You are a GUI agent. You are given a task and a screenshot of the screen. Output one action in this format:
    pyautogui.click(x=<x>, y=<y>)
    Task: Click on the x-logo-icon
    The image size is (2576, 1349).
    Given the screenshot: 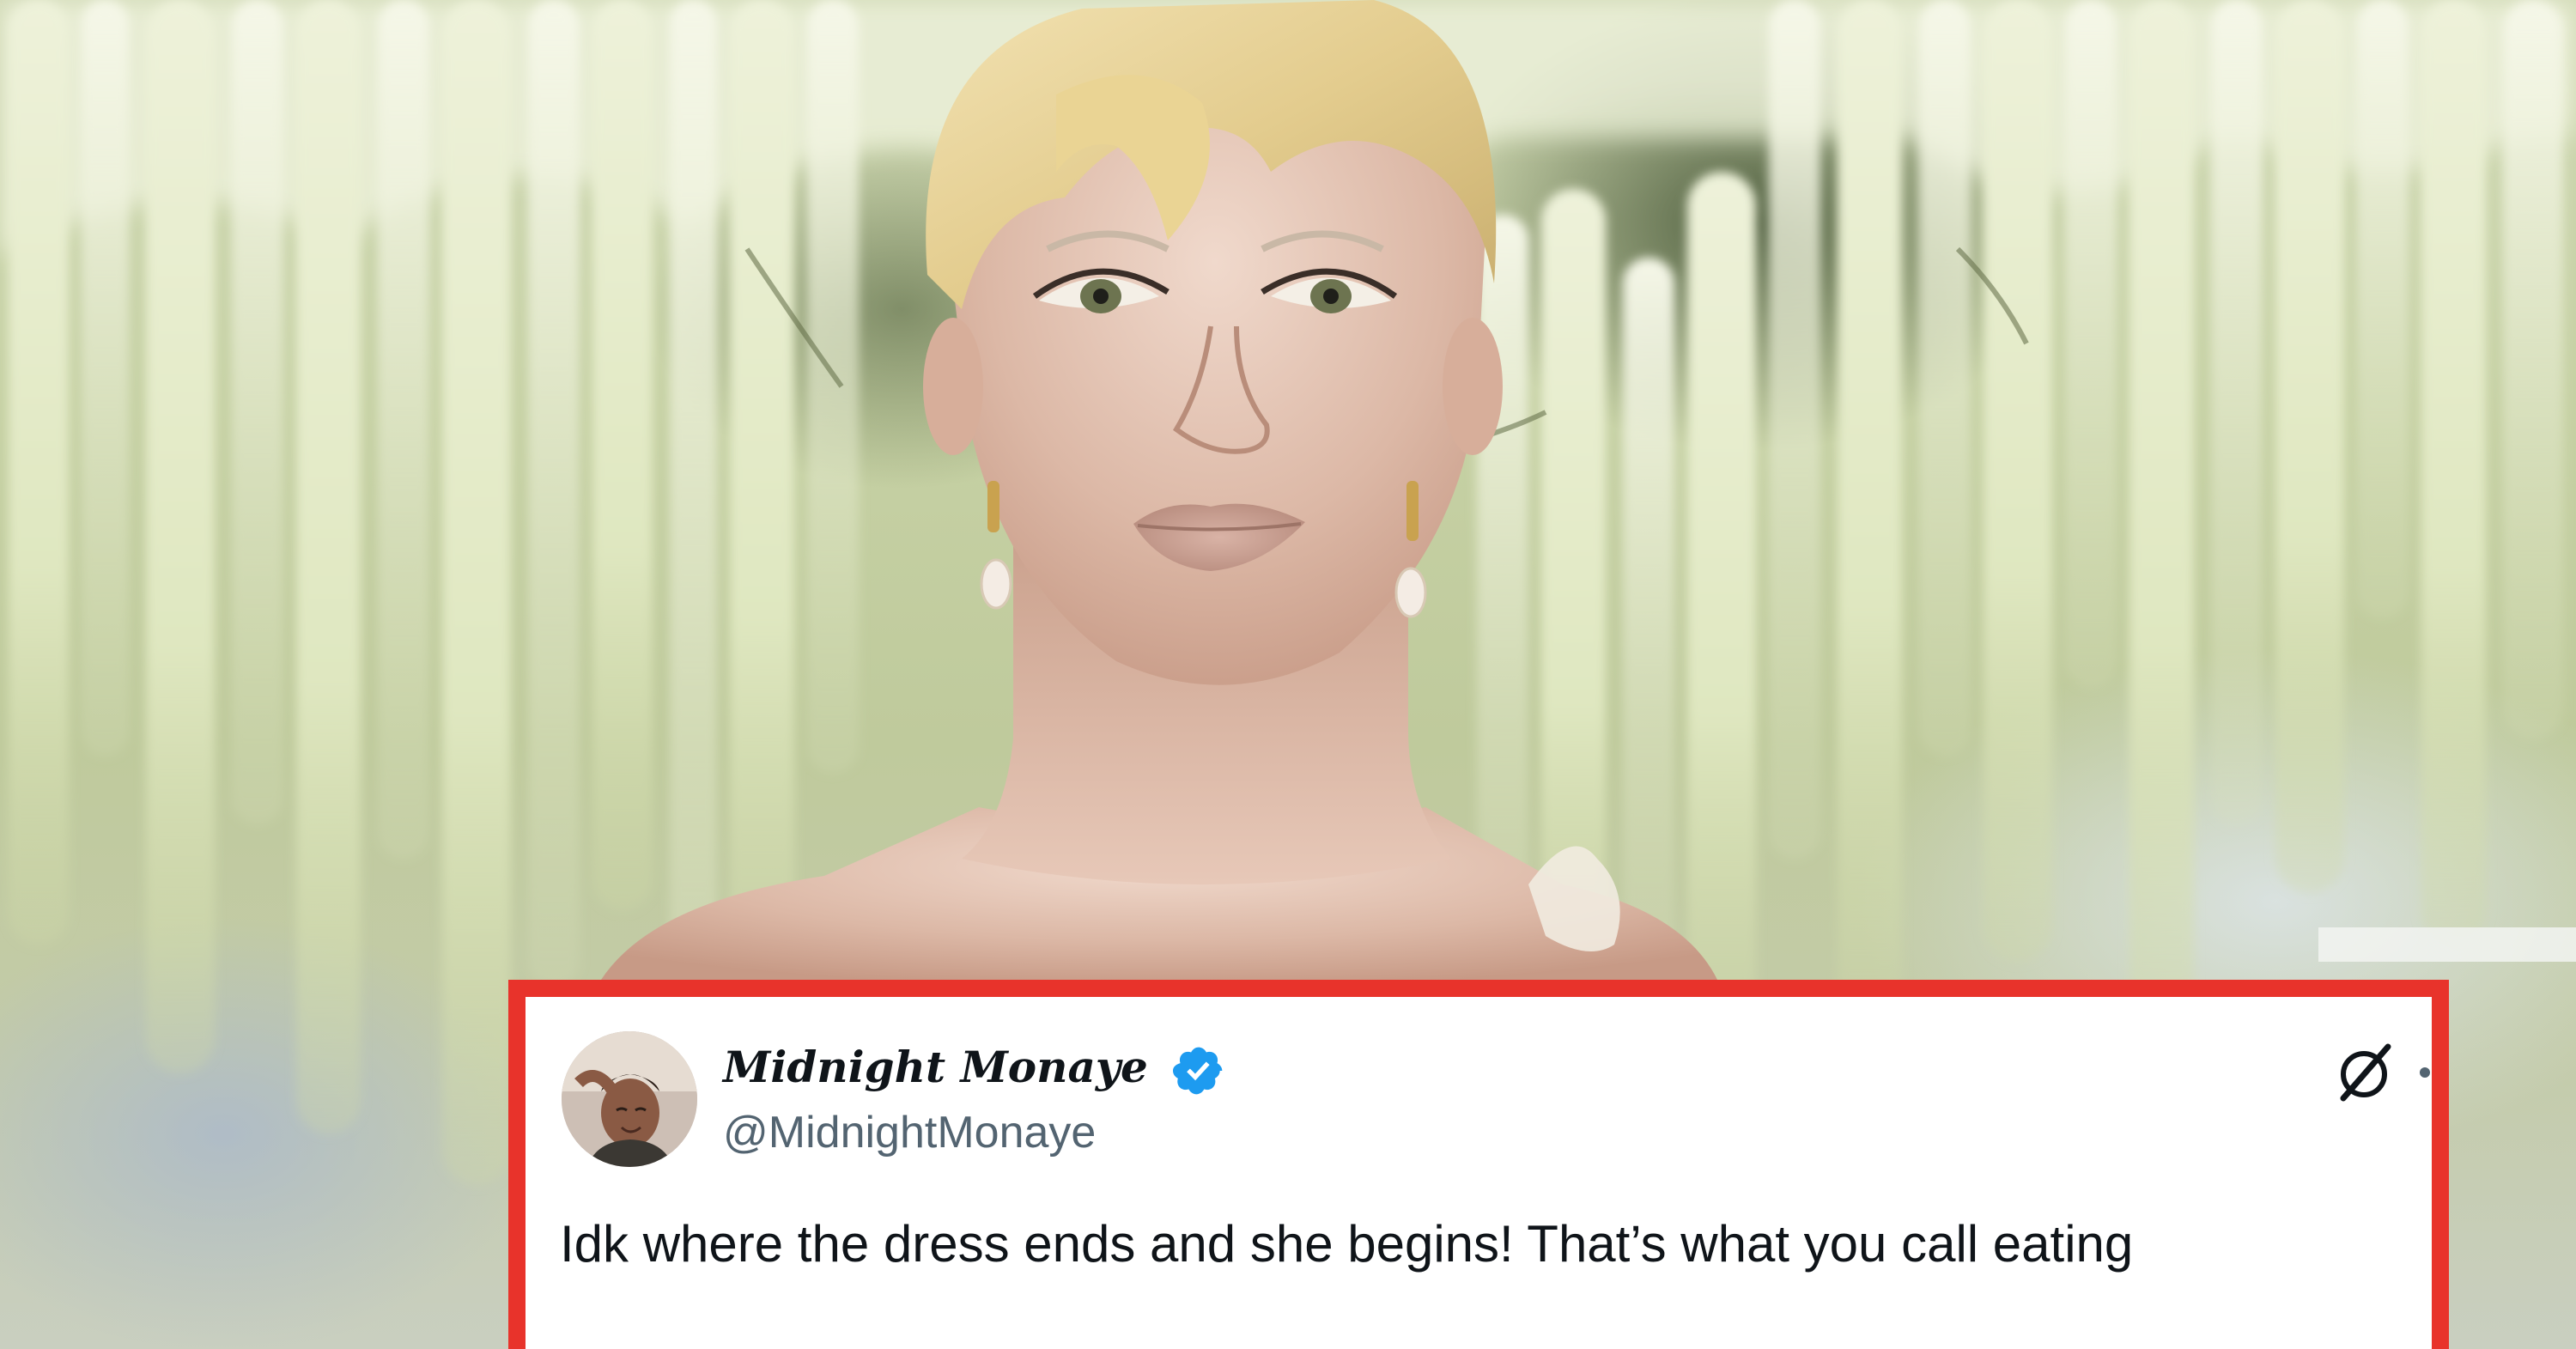 What is the action you would take?
    pyautogui.click(x=2365, y=1073)
    